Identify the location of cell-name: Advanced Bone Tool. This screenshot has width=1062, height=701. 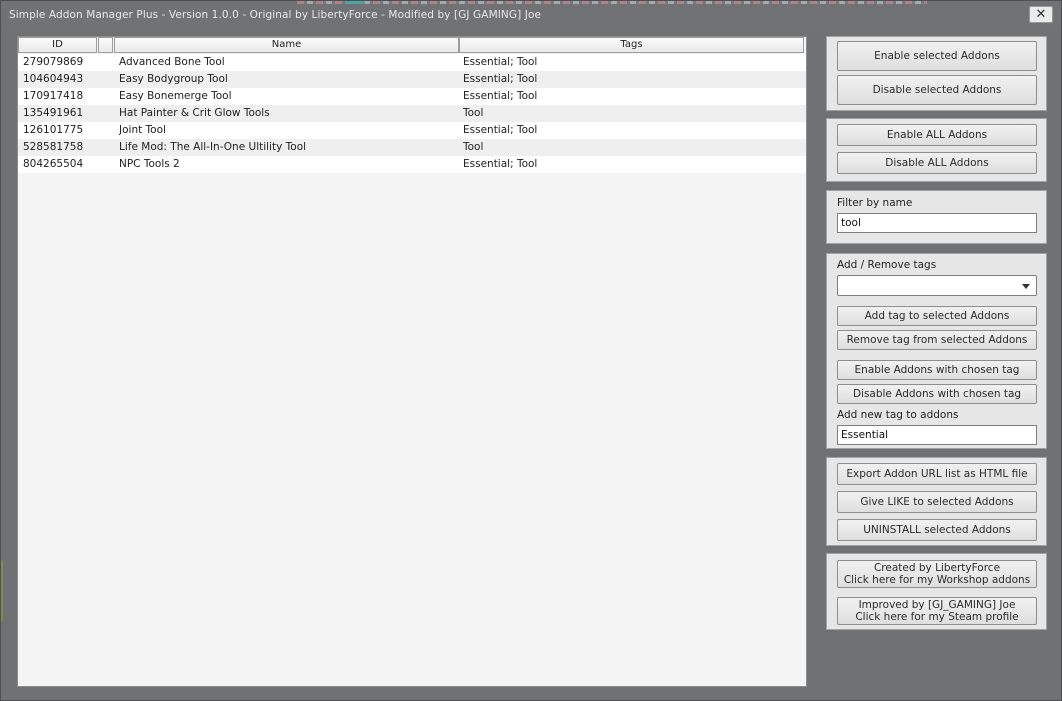
(172, 62).